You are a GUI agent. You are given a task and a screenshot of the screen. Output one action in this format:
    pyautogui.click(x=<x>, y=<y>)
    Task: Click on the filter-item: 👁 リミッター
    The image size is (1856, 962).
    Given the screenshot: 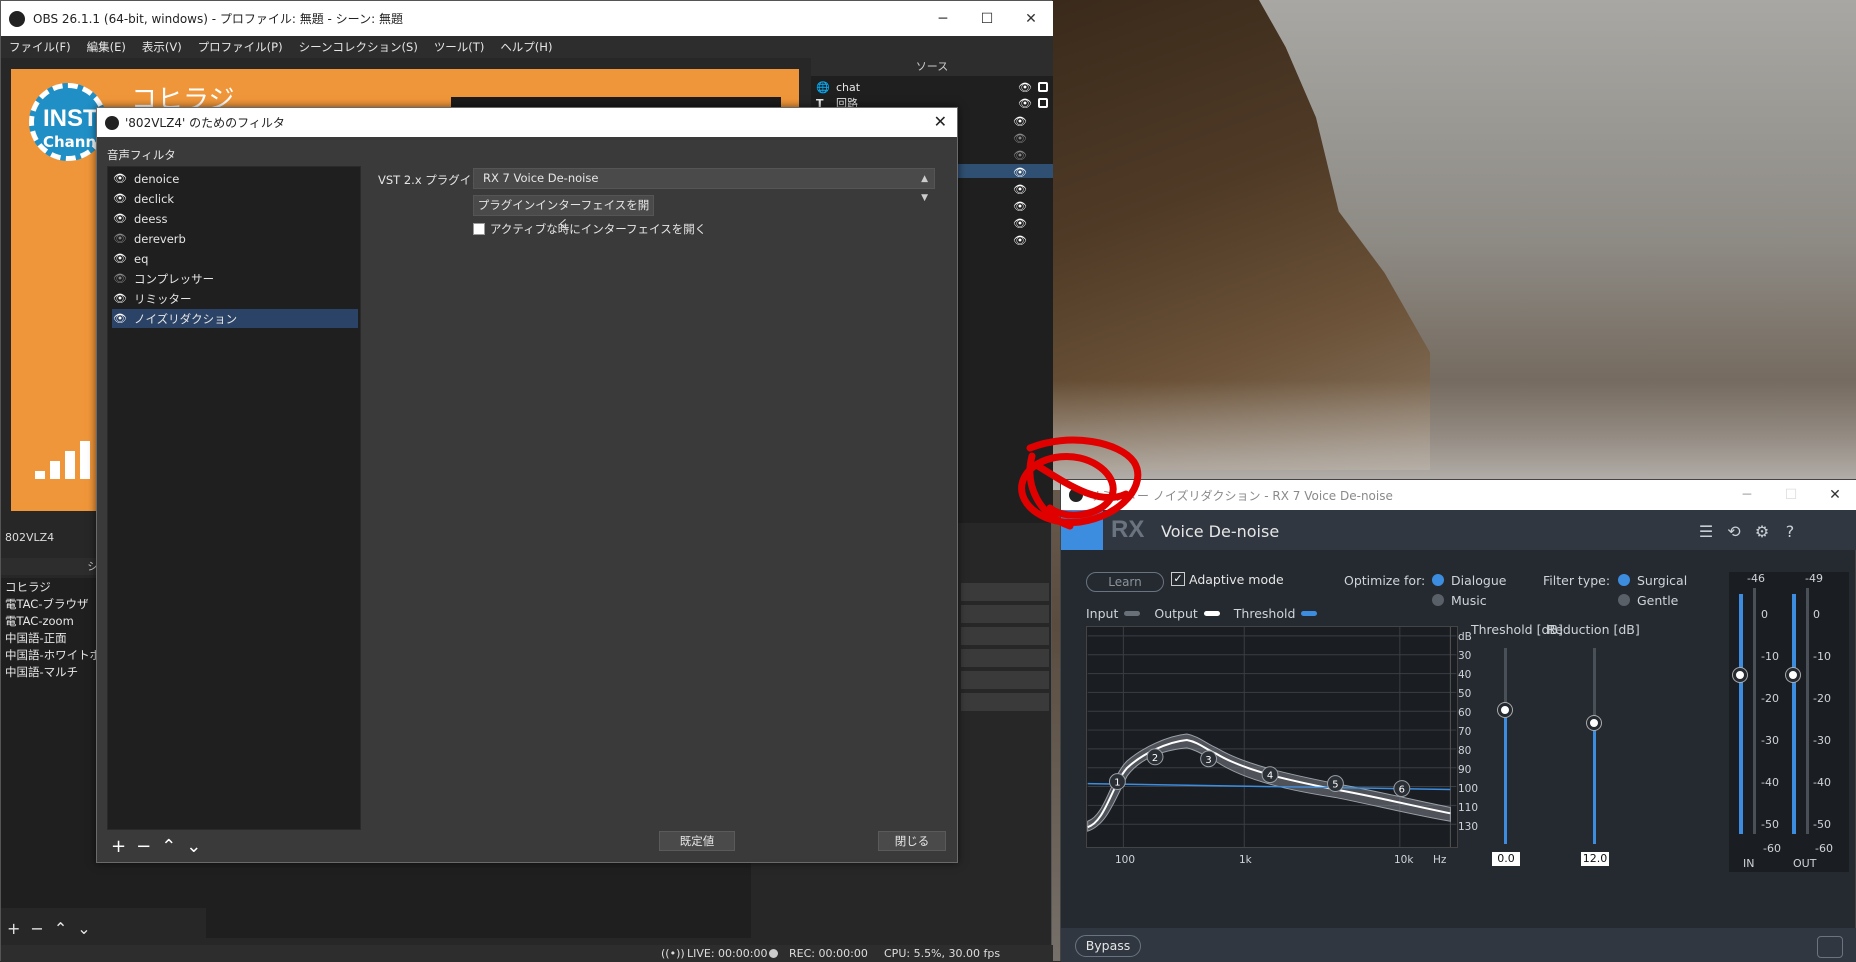 What is the action you would take?
    pyautogui.click(x=235, y=298)
    